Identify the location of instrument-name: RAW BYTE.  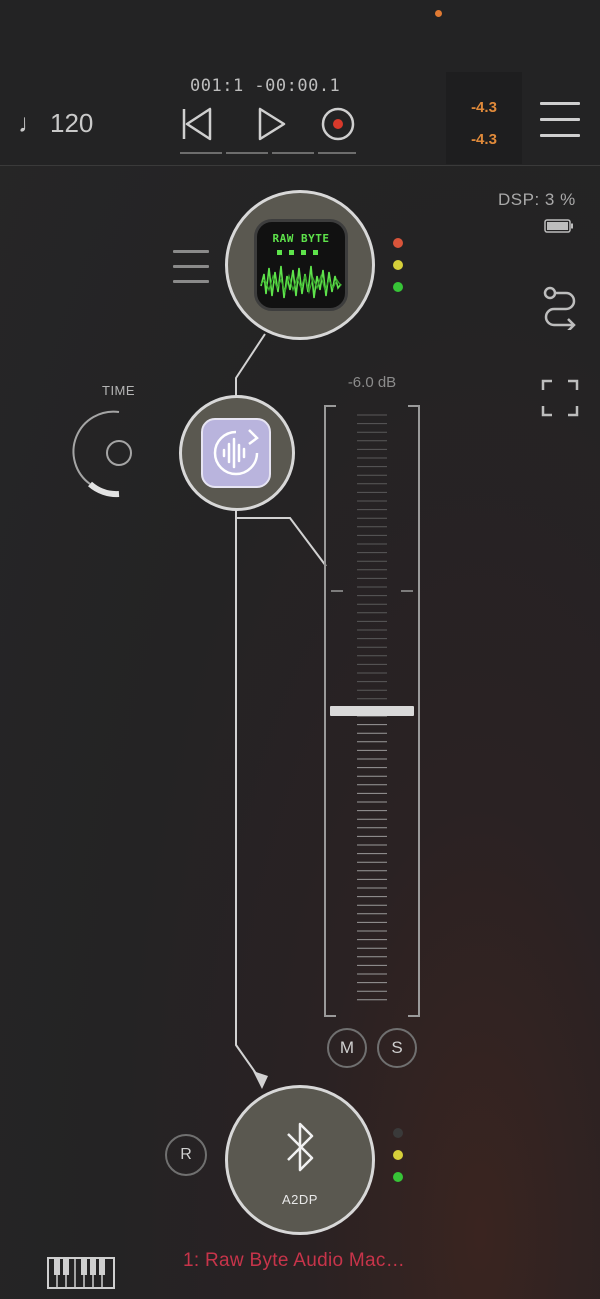
(301, 238).